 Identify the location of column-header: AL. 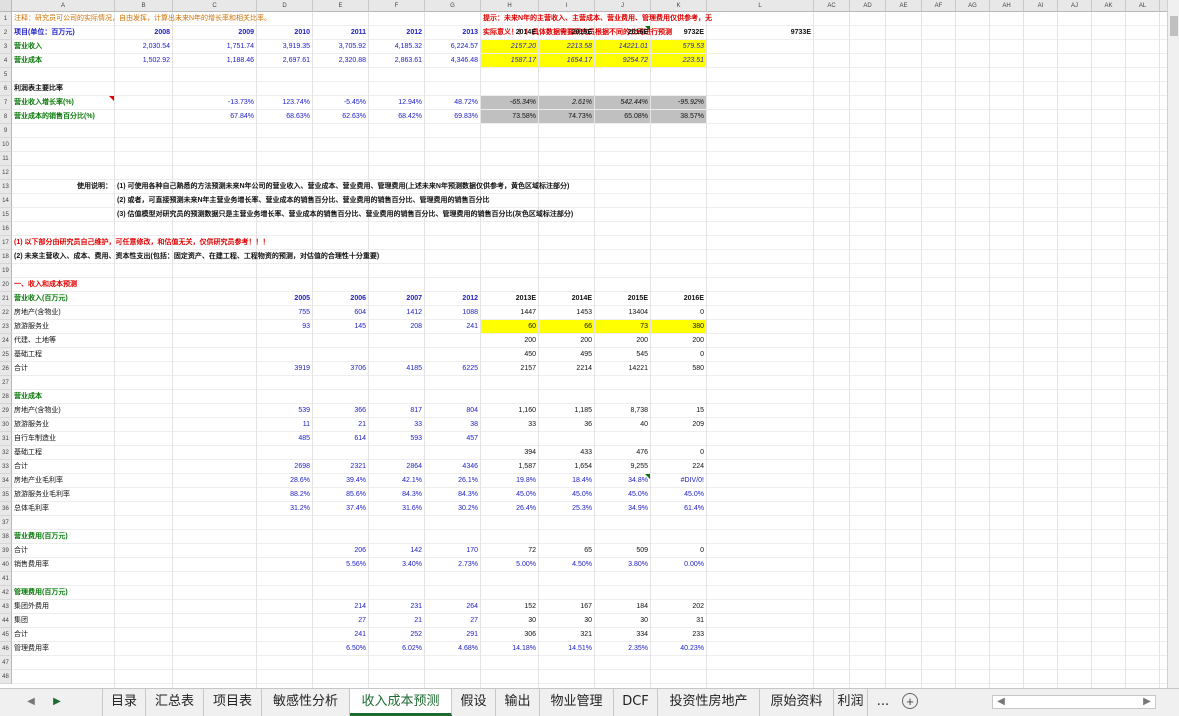
(1143, 6).